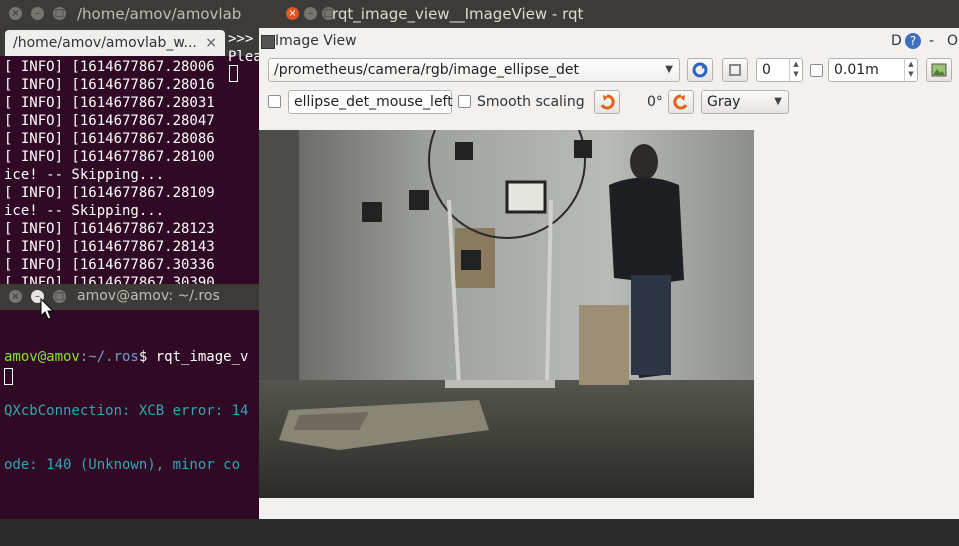 The width and height of the screenshot is (959, 546). I want to click on close-tab-icon: ×, so click(211, 43).